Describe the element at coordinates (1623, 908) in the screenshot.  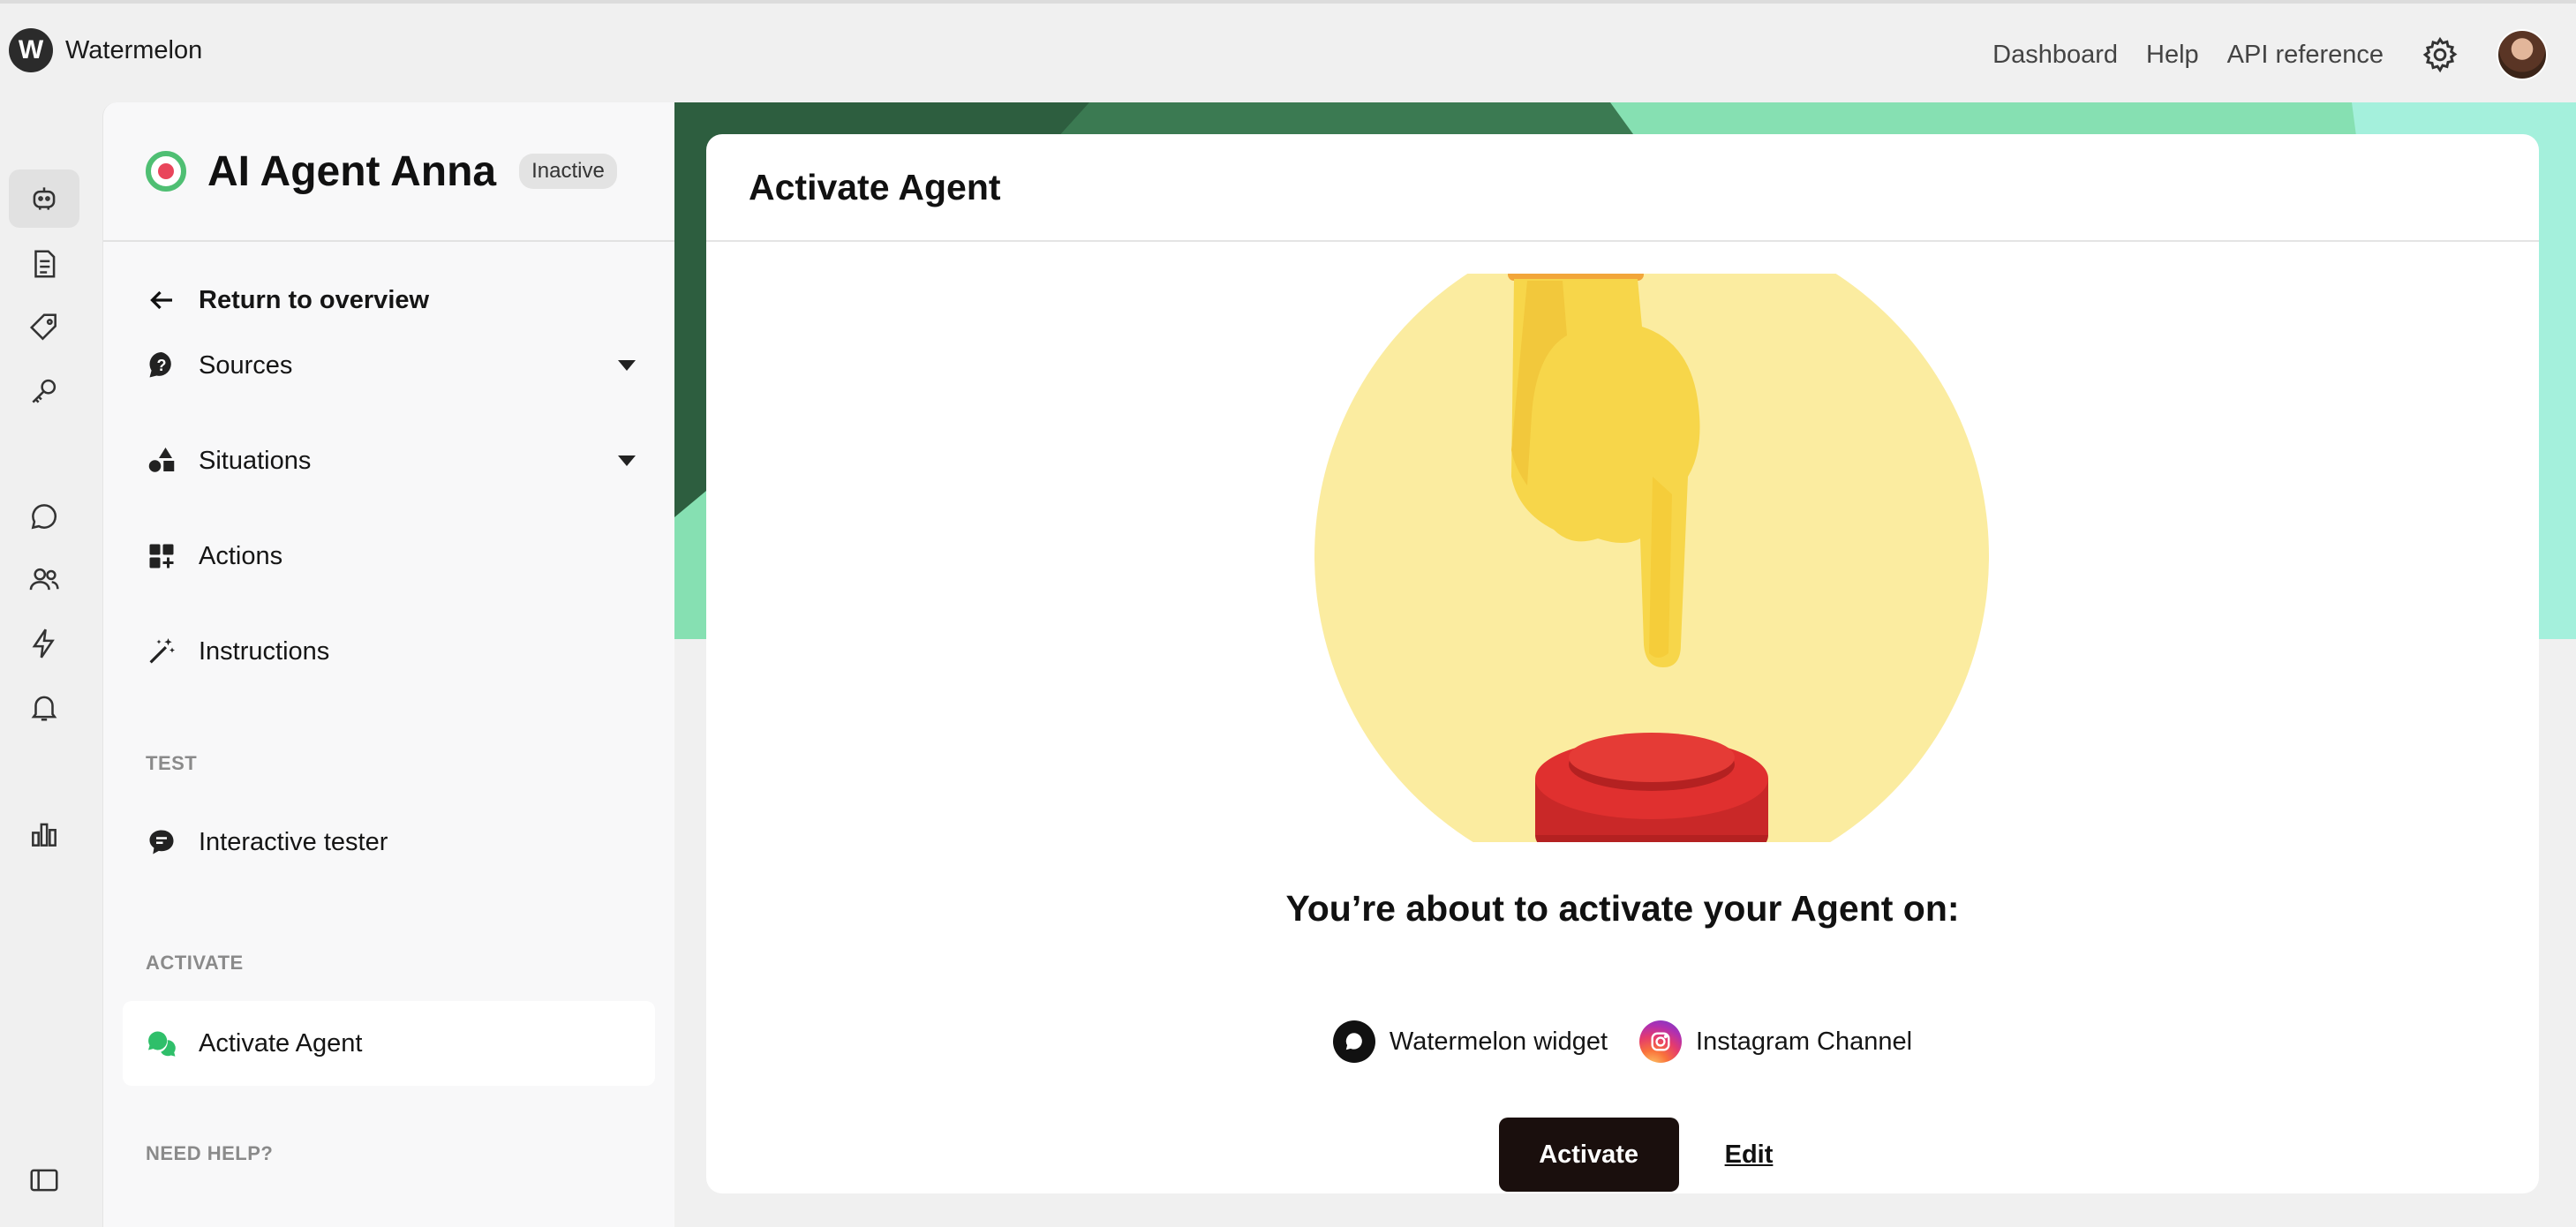
I see `activation-heading: You’re about to activate your Agent on:` at that location.